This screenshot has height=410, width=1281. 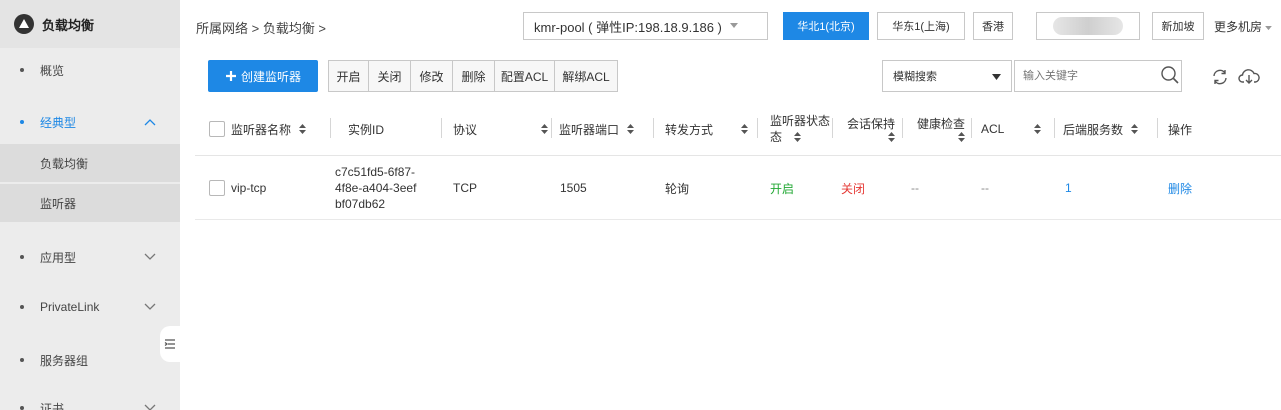 I want to click on delete-button: 删除, so click(x=474, y=76).